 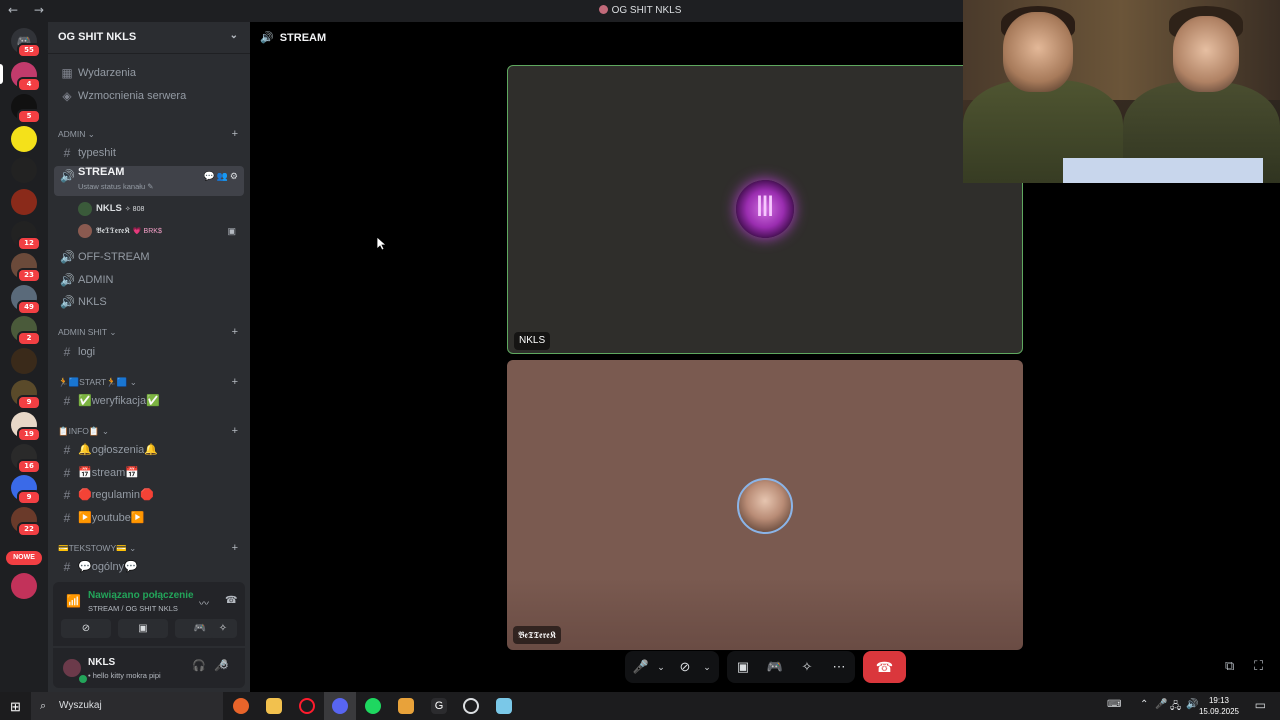 I want to click on boosts-link: ◈ Wzmocnienia serwera, so click(x=149, y=96).